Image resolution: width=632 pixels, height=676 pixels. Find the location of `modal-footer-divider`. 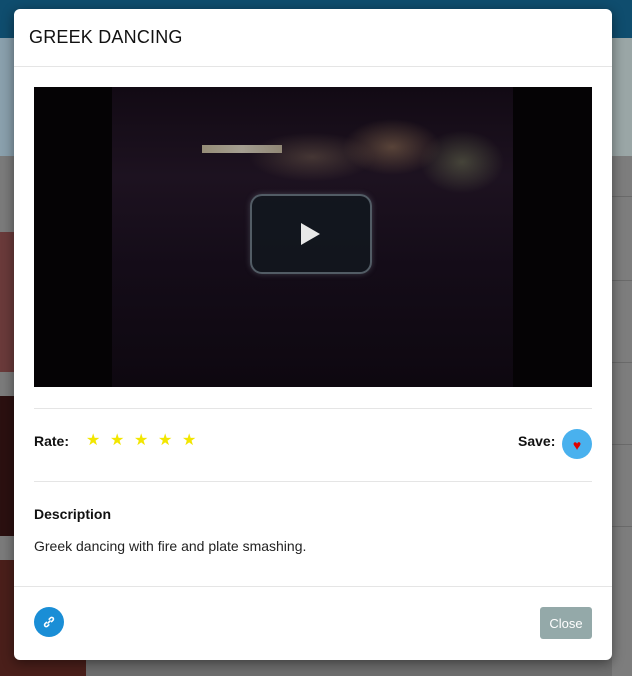

modal-footer-divider is located at coordinates (313, 586).